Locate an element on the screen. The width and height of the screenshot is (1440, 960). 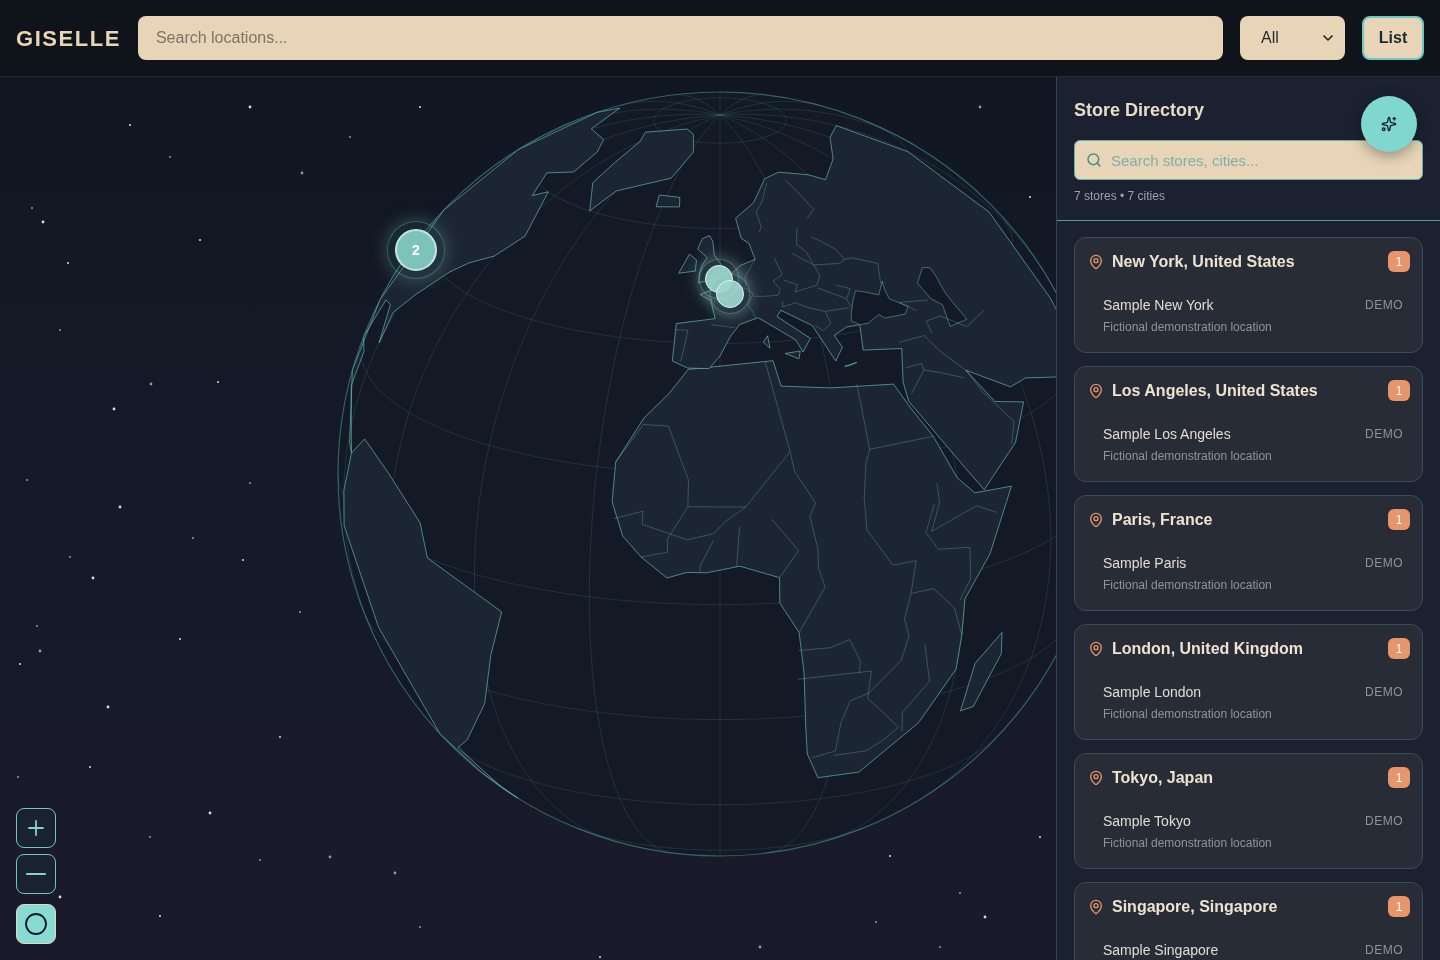
city-name: Paris, France is located at coordinates (1163, 519).